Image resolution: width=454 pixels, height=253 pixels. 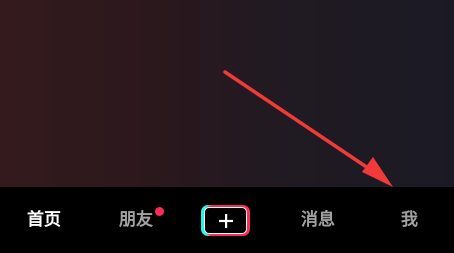 I want to click on notification-dot, so click(x=159, y=211).